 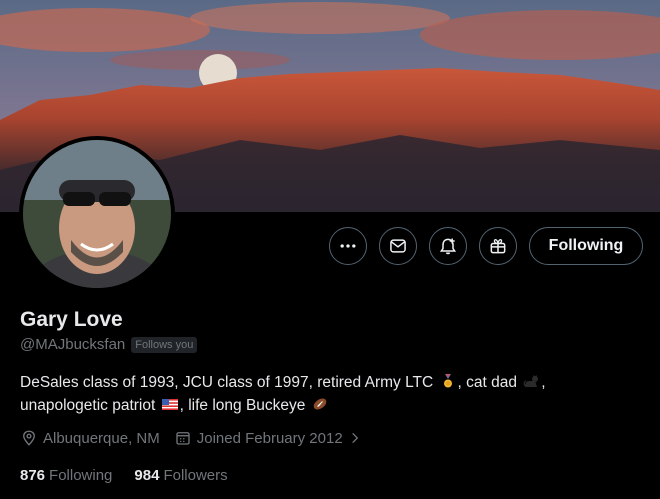 I want to click on following-label: Following, so click(x=81, y=475).